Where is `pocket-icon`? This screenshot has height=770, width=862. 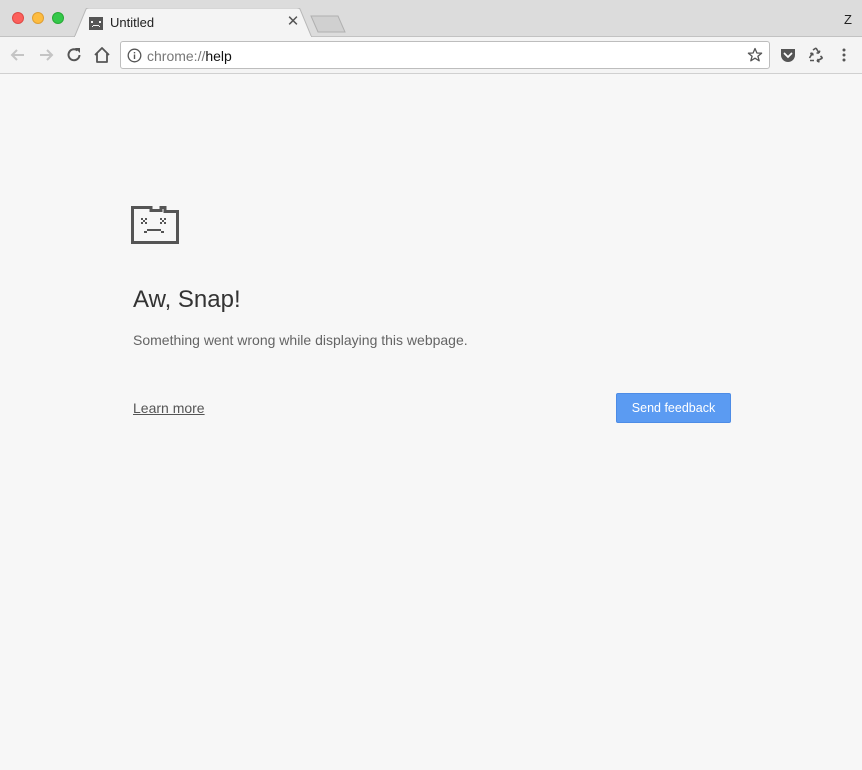 pocket-icon is located at coordinates (788, 55).